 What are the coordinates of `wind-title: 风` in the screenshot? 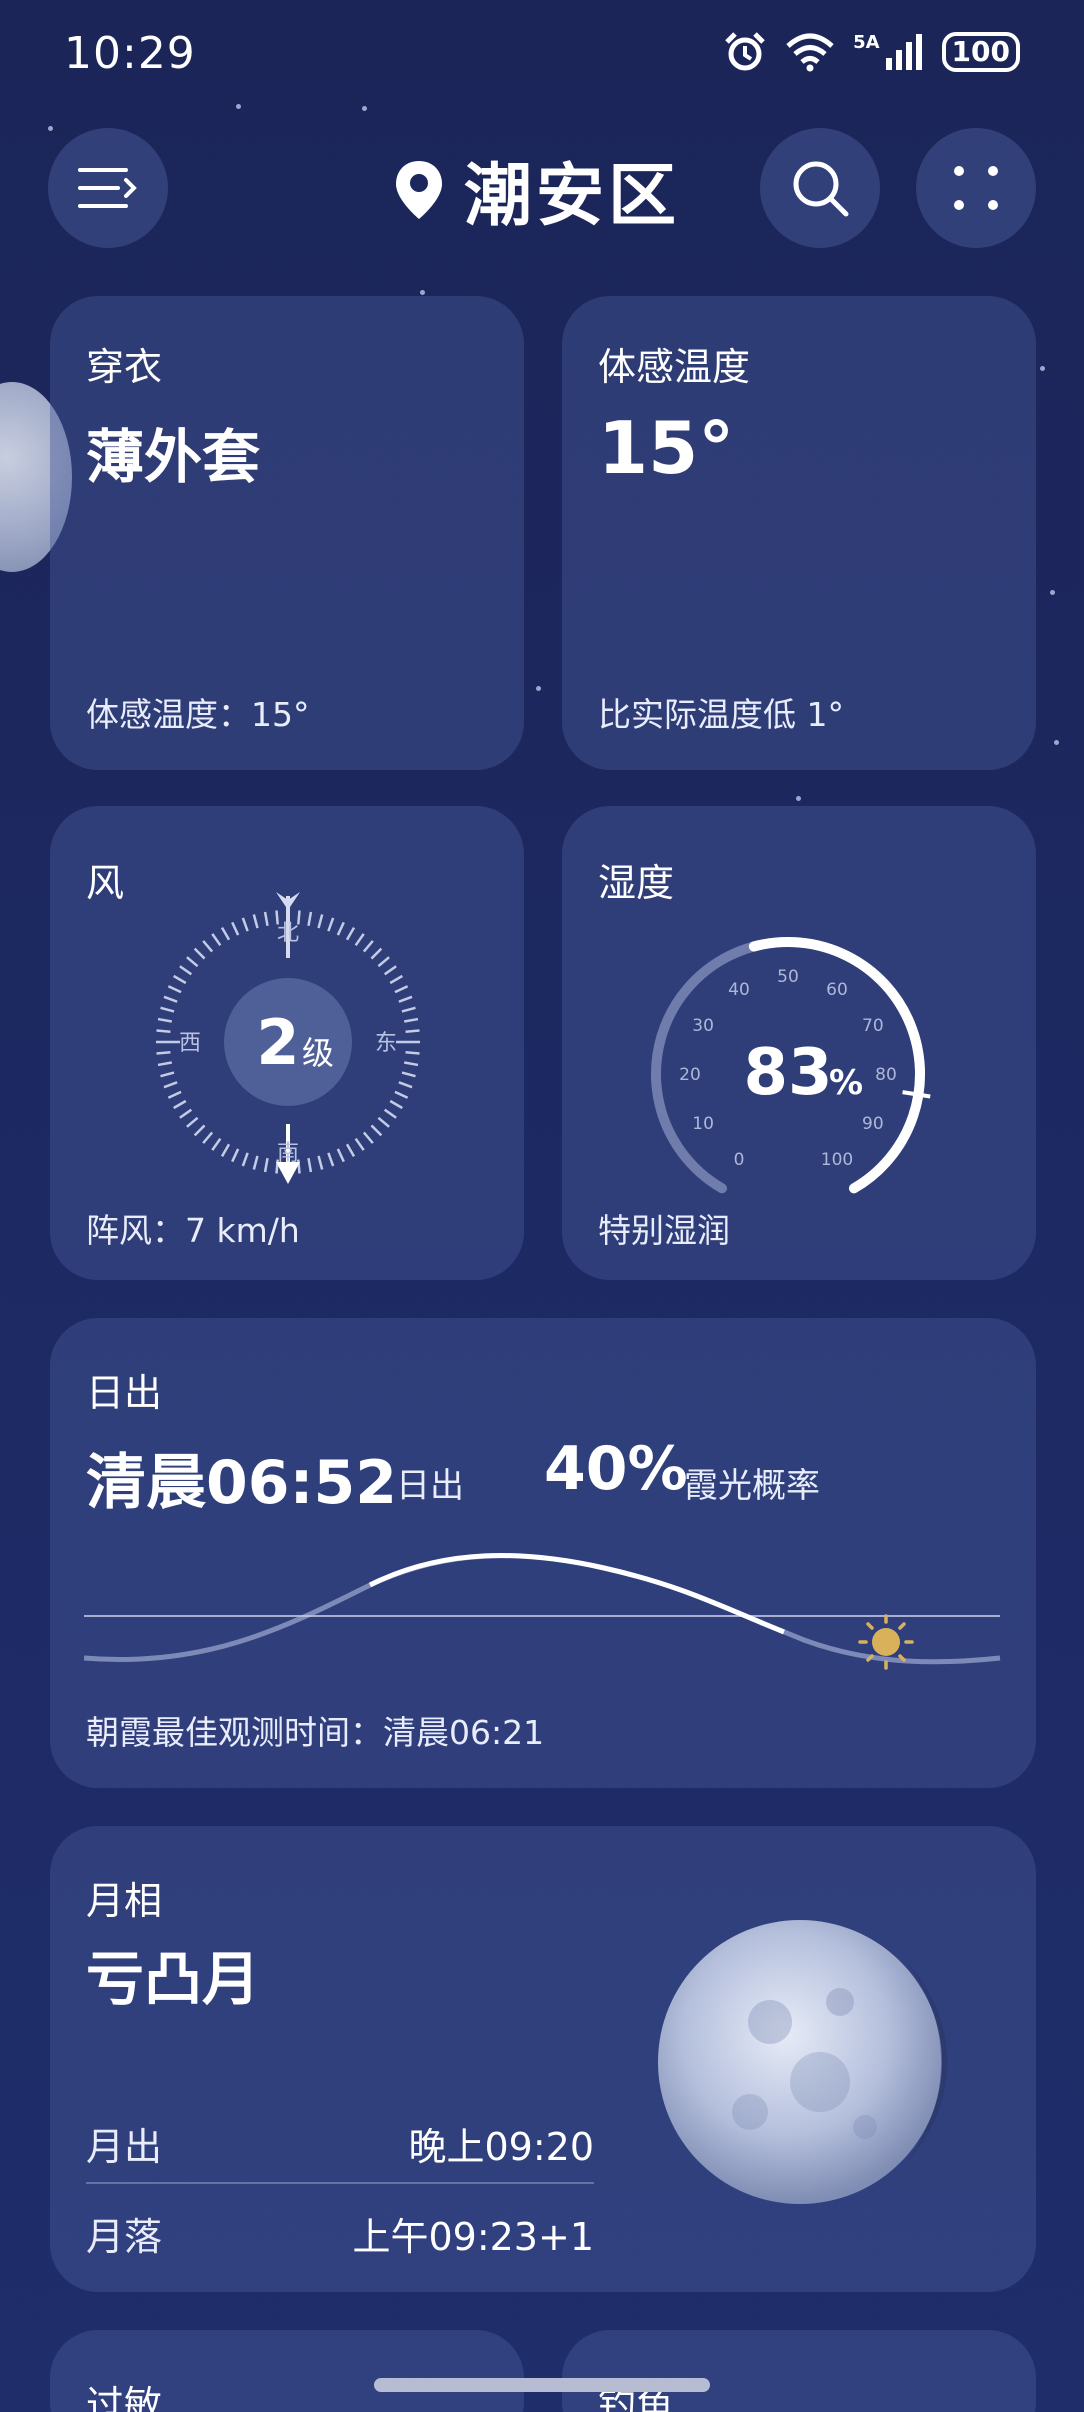 It's located at (105, 883).